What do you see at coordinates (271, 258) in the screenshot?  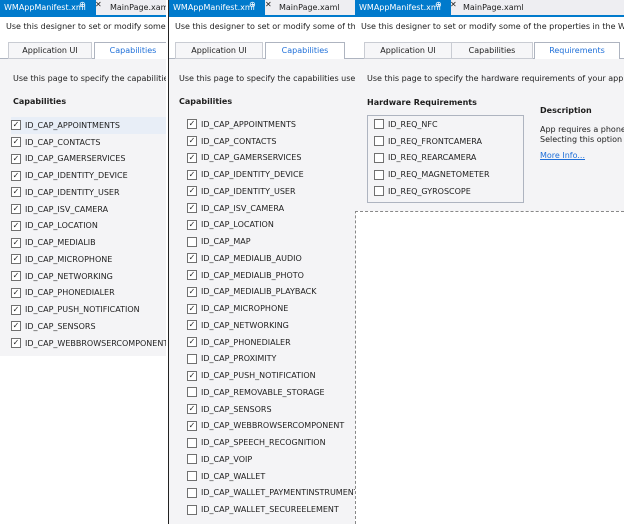 I see `checkbox-item: ✓ ID_CAP_MEDIALIB_AUDIO` at bounding box center [271, 258].